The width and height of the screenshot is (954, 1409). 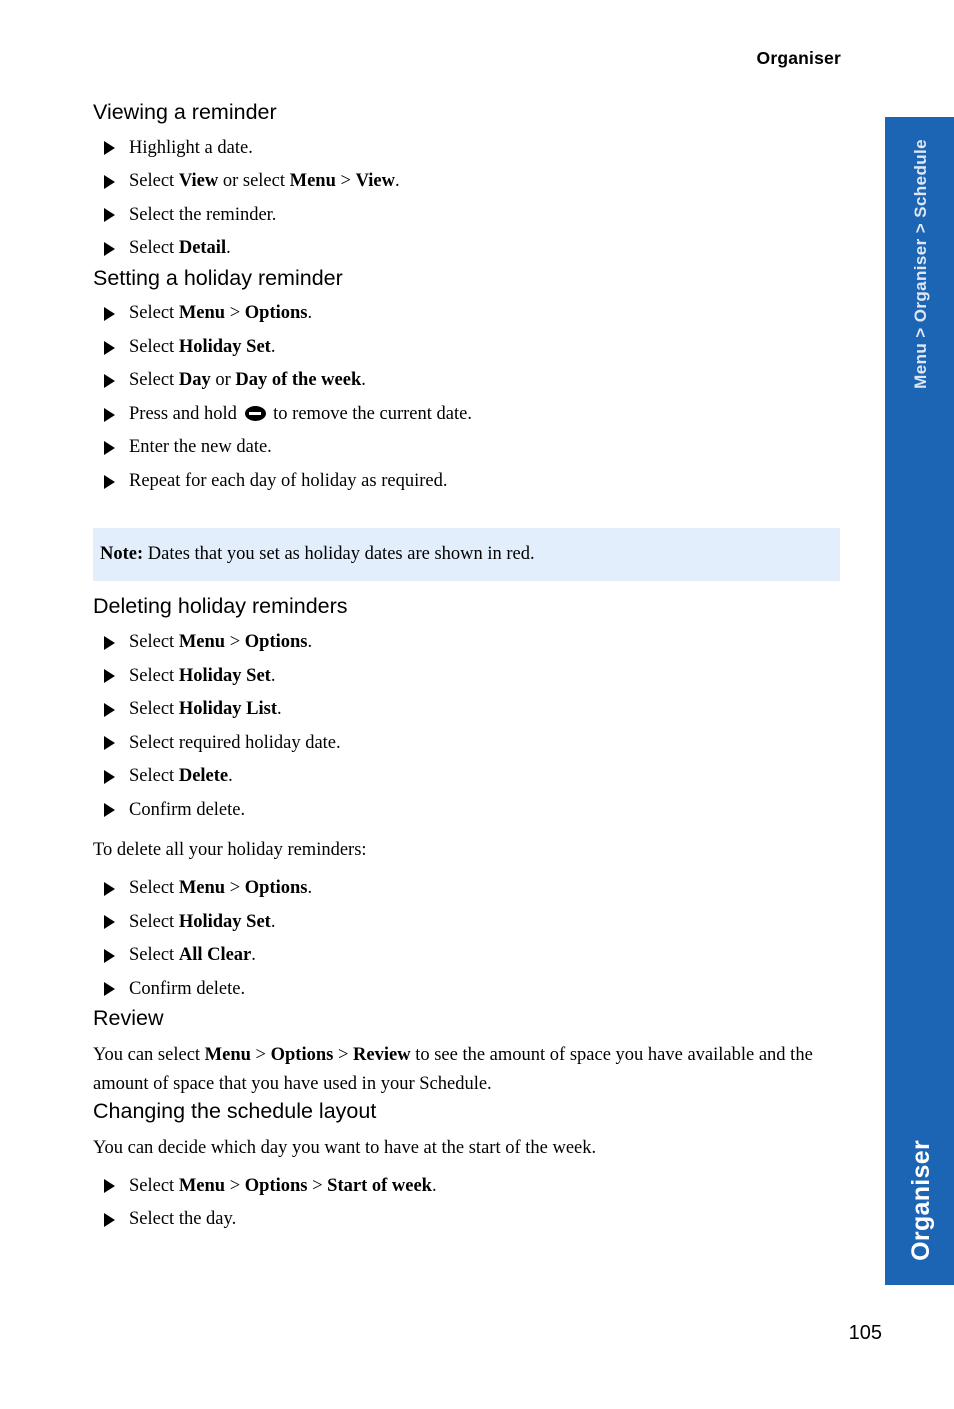 What do you see at coordinates (467, 777) in the screenshot?
I see `step-item-select-delete: Select Delete.` at bounding box center [467, 777].